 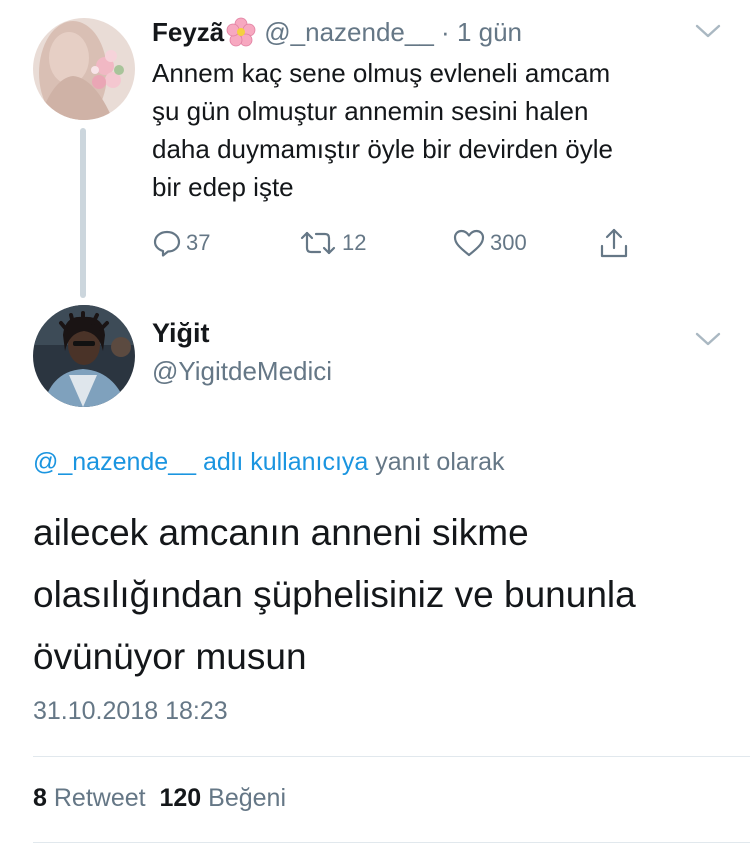 I want to click on parent-tweet-header: Feyzã @_nazende__ · 1 gün, so click(x=337, y=32).